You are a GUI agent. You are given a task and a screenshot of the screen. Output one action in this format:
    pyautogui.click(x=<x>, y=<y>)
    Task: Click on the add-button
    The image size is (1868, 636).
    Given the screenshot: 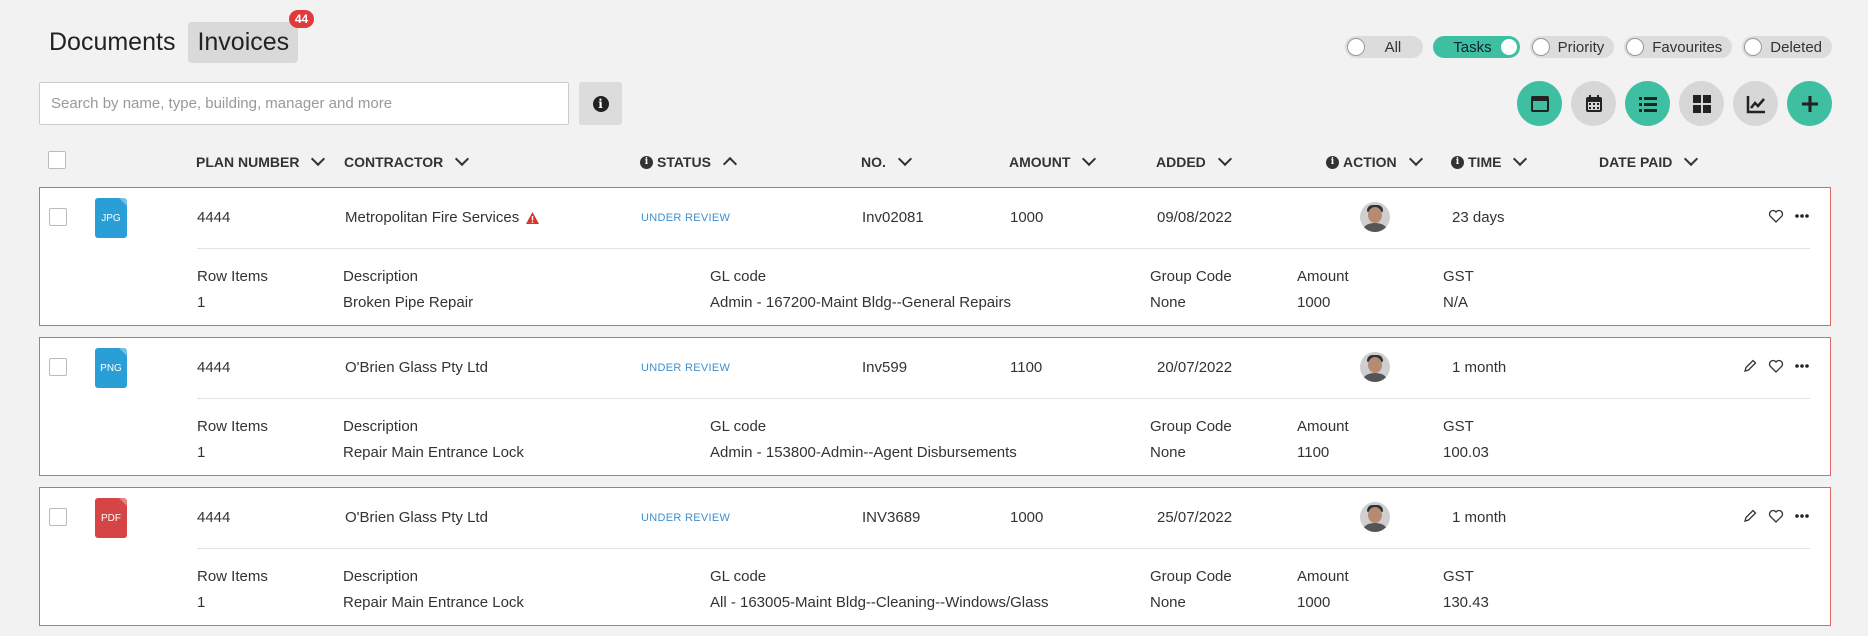 What is the action you would take?
    pyautogui.click(x=1809, y=103)
    